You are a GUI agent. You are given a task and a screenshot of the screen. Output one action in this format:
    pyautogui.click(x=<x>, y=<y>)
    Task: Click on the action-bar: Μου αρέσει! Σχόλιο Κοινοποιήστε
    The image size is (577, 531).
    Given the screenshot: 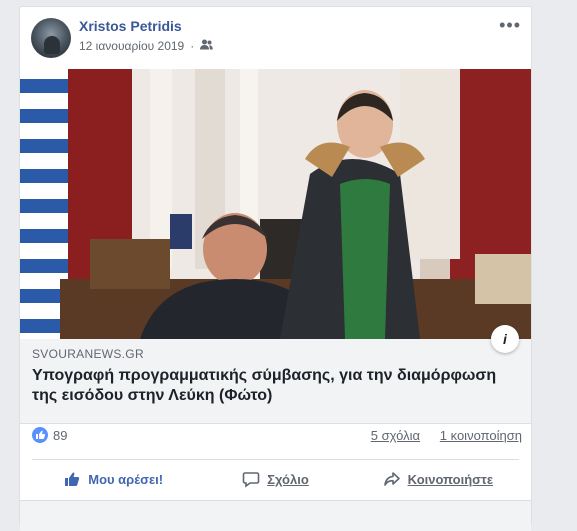 What is the action you would take?
    pyautogui.click(x=275, y=479)
    